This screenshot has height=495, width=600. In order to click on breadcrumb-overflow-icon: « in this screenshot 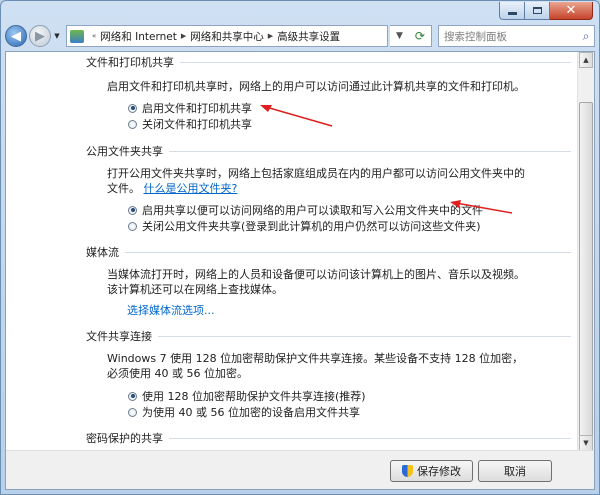, I will do `click(94, 36)`.